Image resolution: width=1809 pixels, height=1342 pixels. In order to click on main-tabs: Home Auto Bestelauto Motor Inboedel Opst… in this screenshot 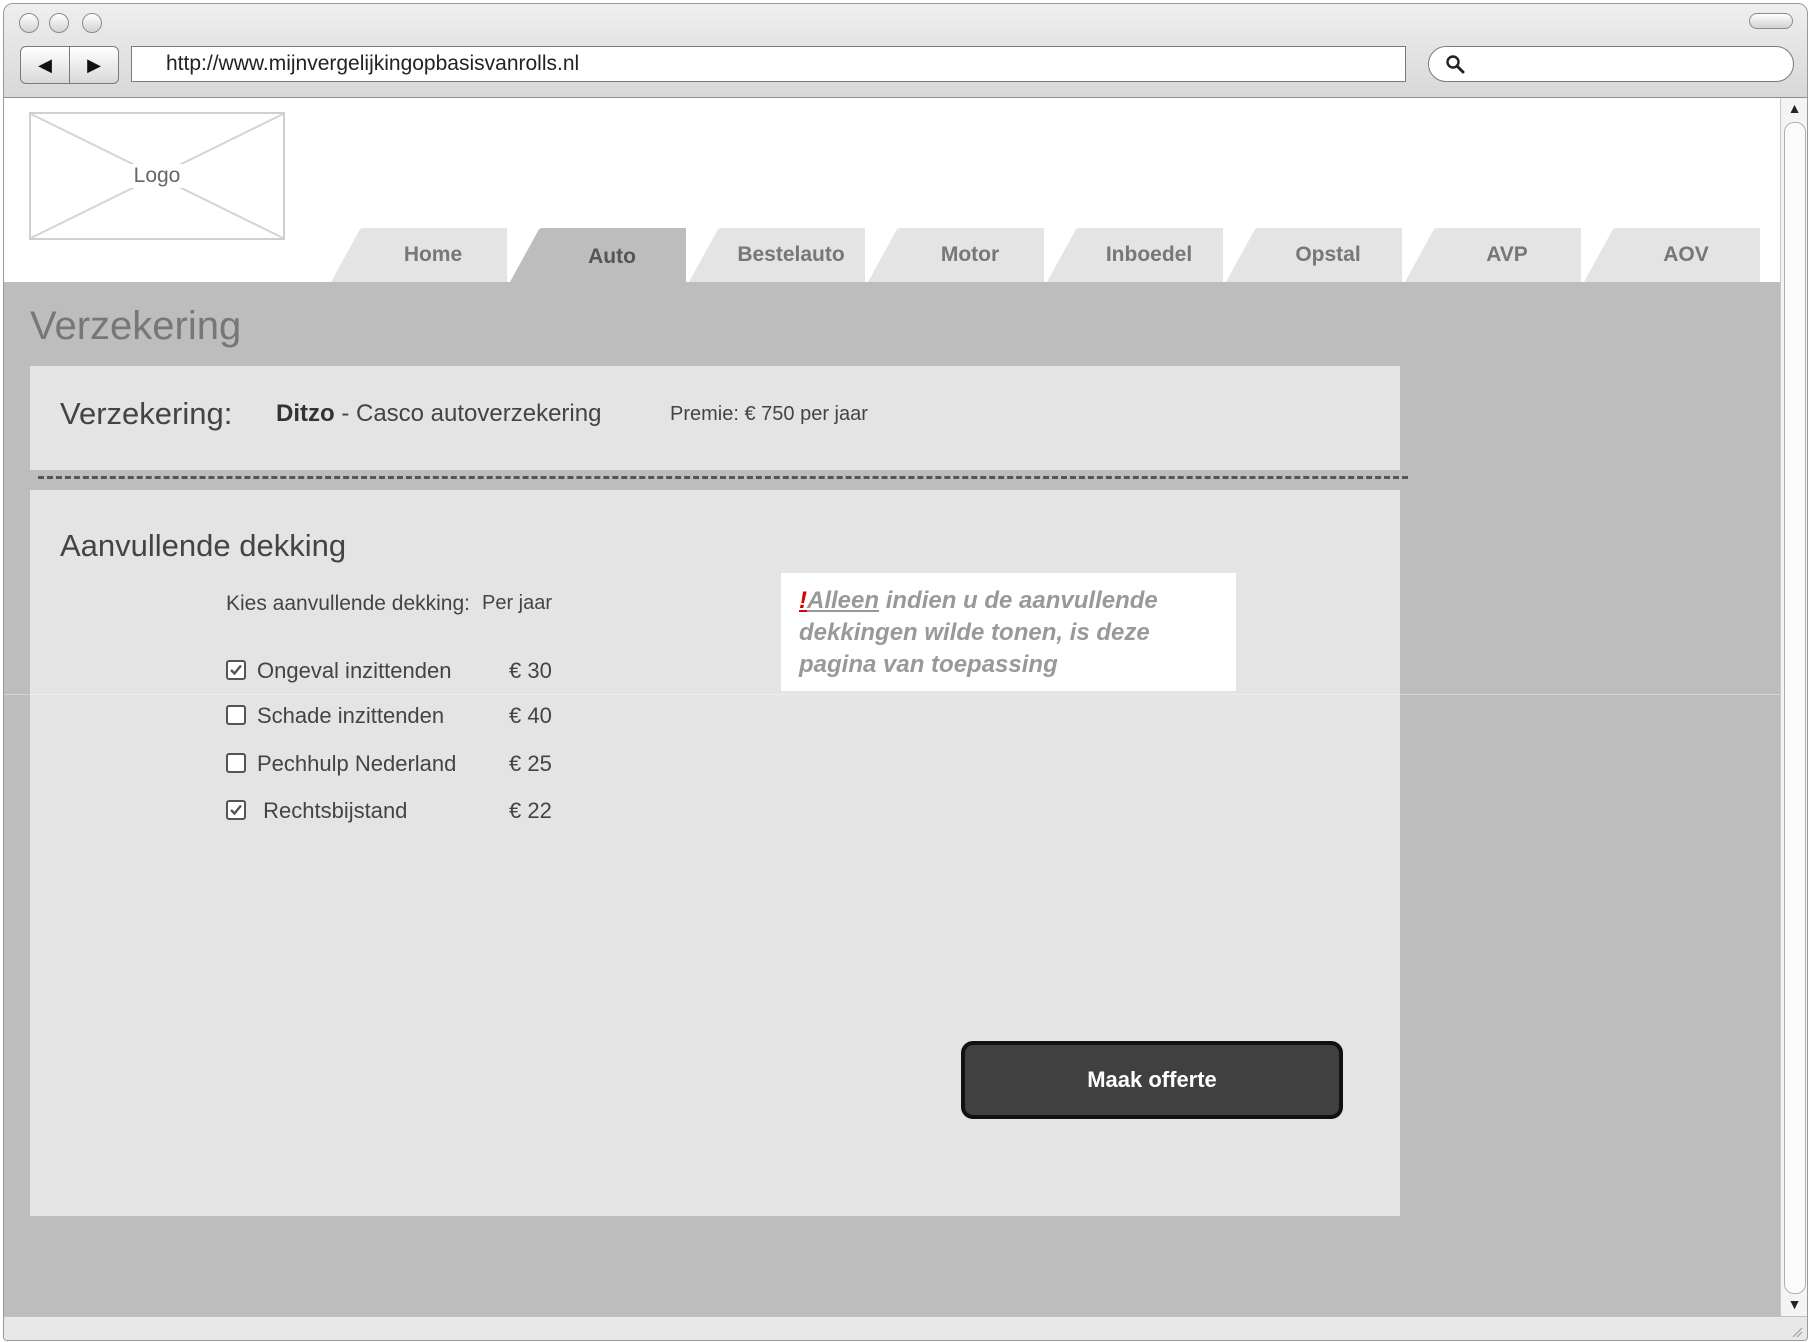, I will do `click(892, 255)`.